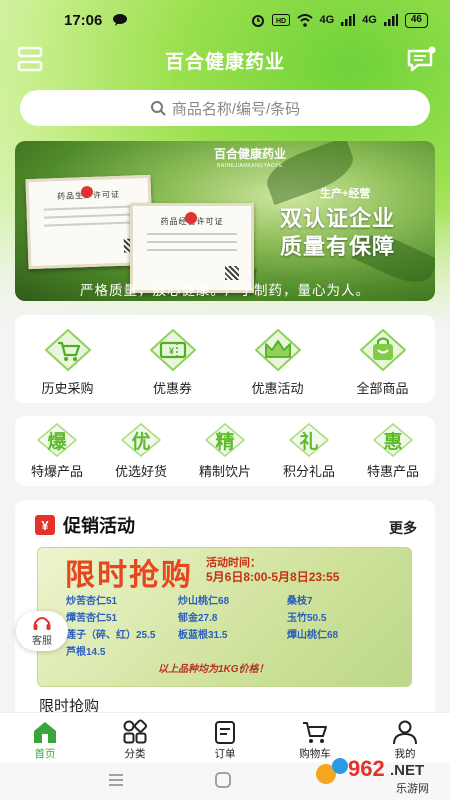  I want to click on alarm-icon, so click(257, 21).